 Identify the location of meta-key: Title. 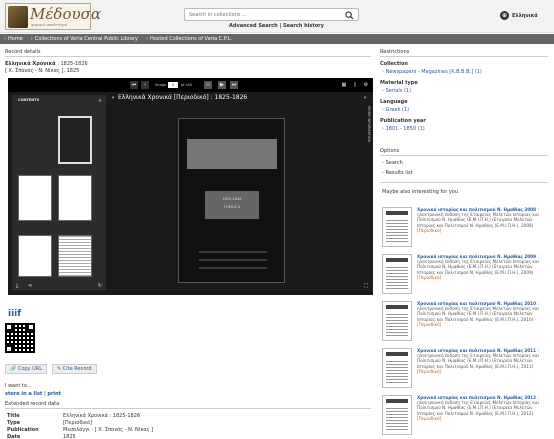
(13, 416).